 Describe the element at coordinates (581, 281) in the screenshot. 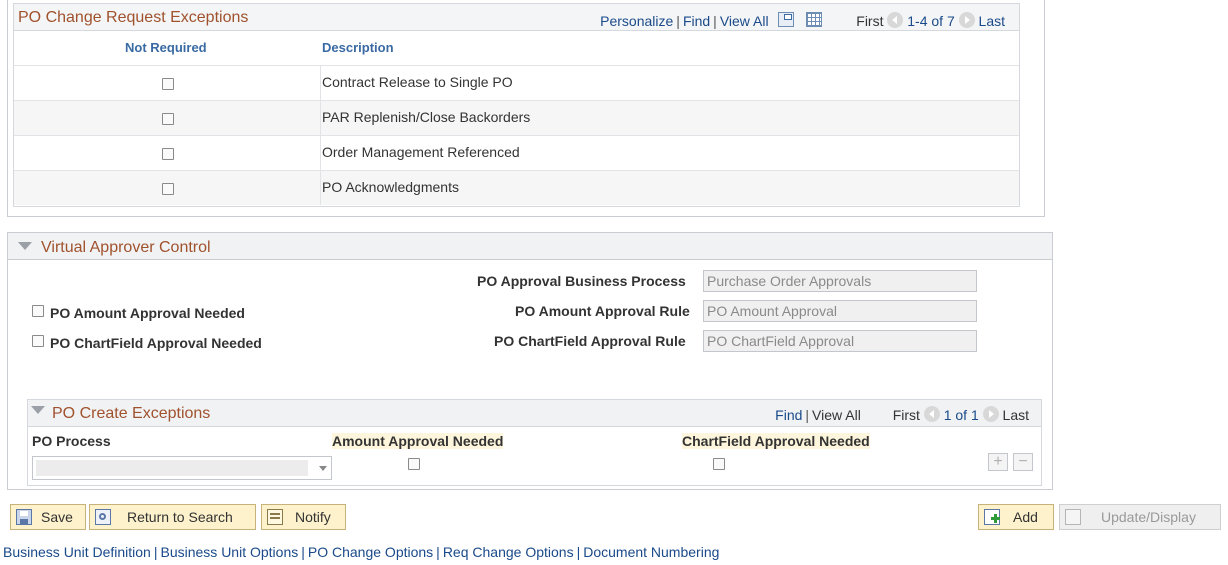

I see `po-approval-business-process-label: PO Approval Business Process` at that location.